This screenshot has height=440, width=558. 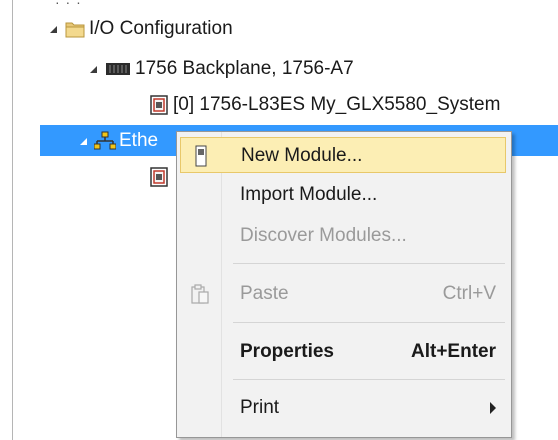 I want to click on menu-item-properties: Properties Alt+Enter, so click(x=343, y=352).